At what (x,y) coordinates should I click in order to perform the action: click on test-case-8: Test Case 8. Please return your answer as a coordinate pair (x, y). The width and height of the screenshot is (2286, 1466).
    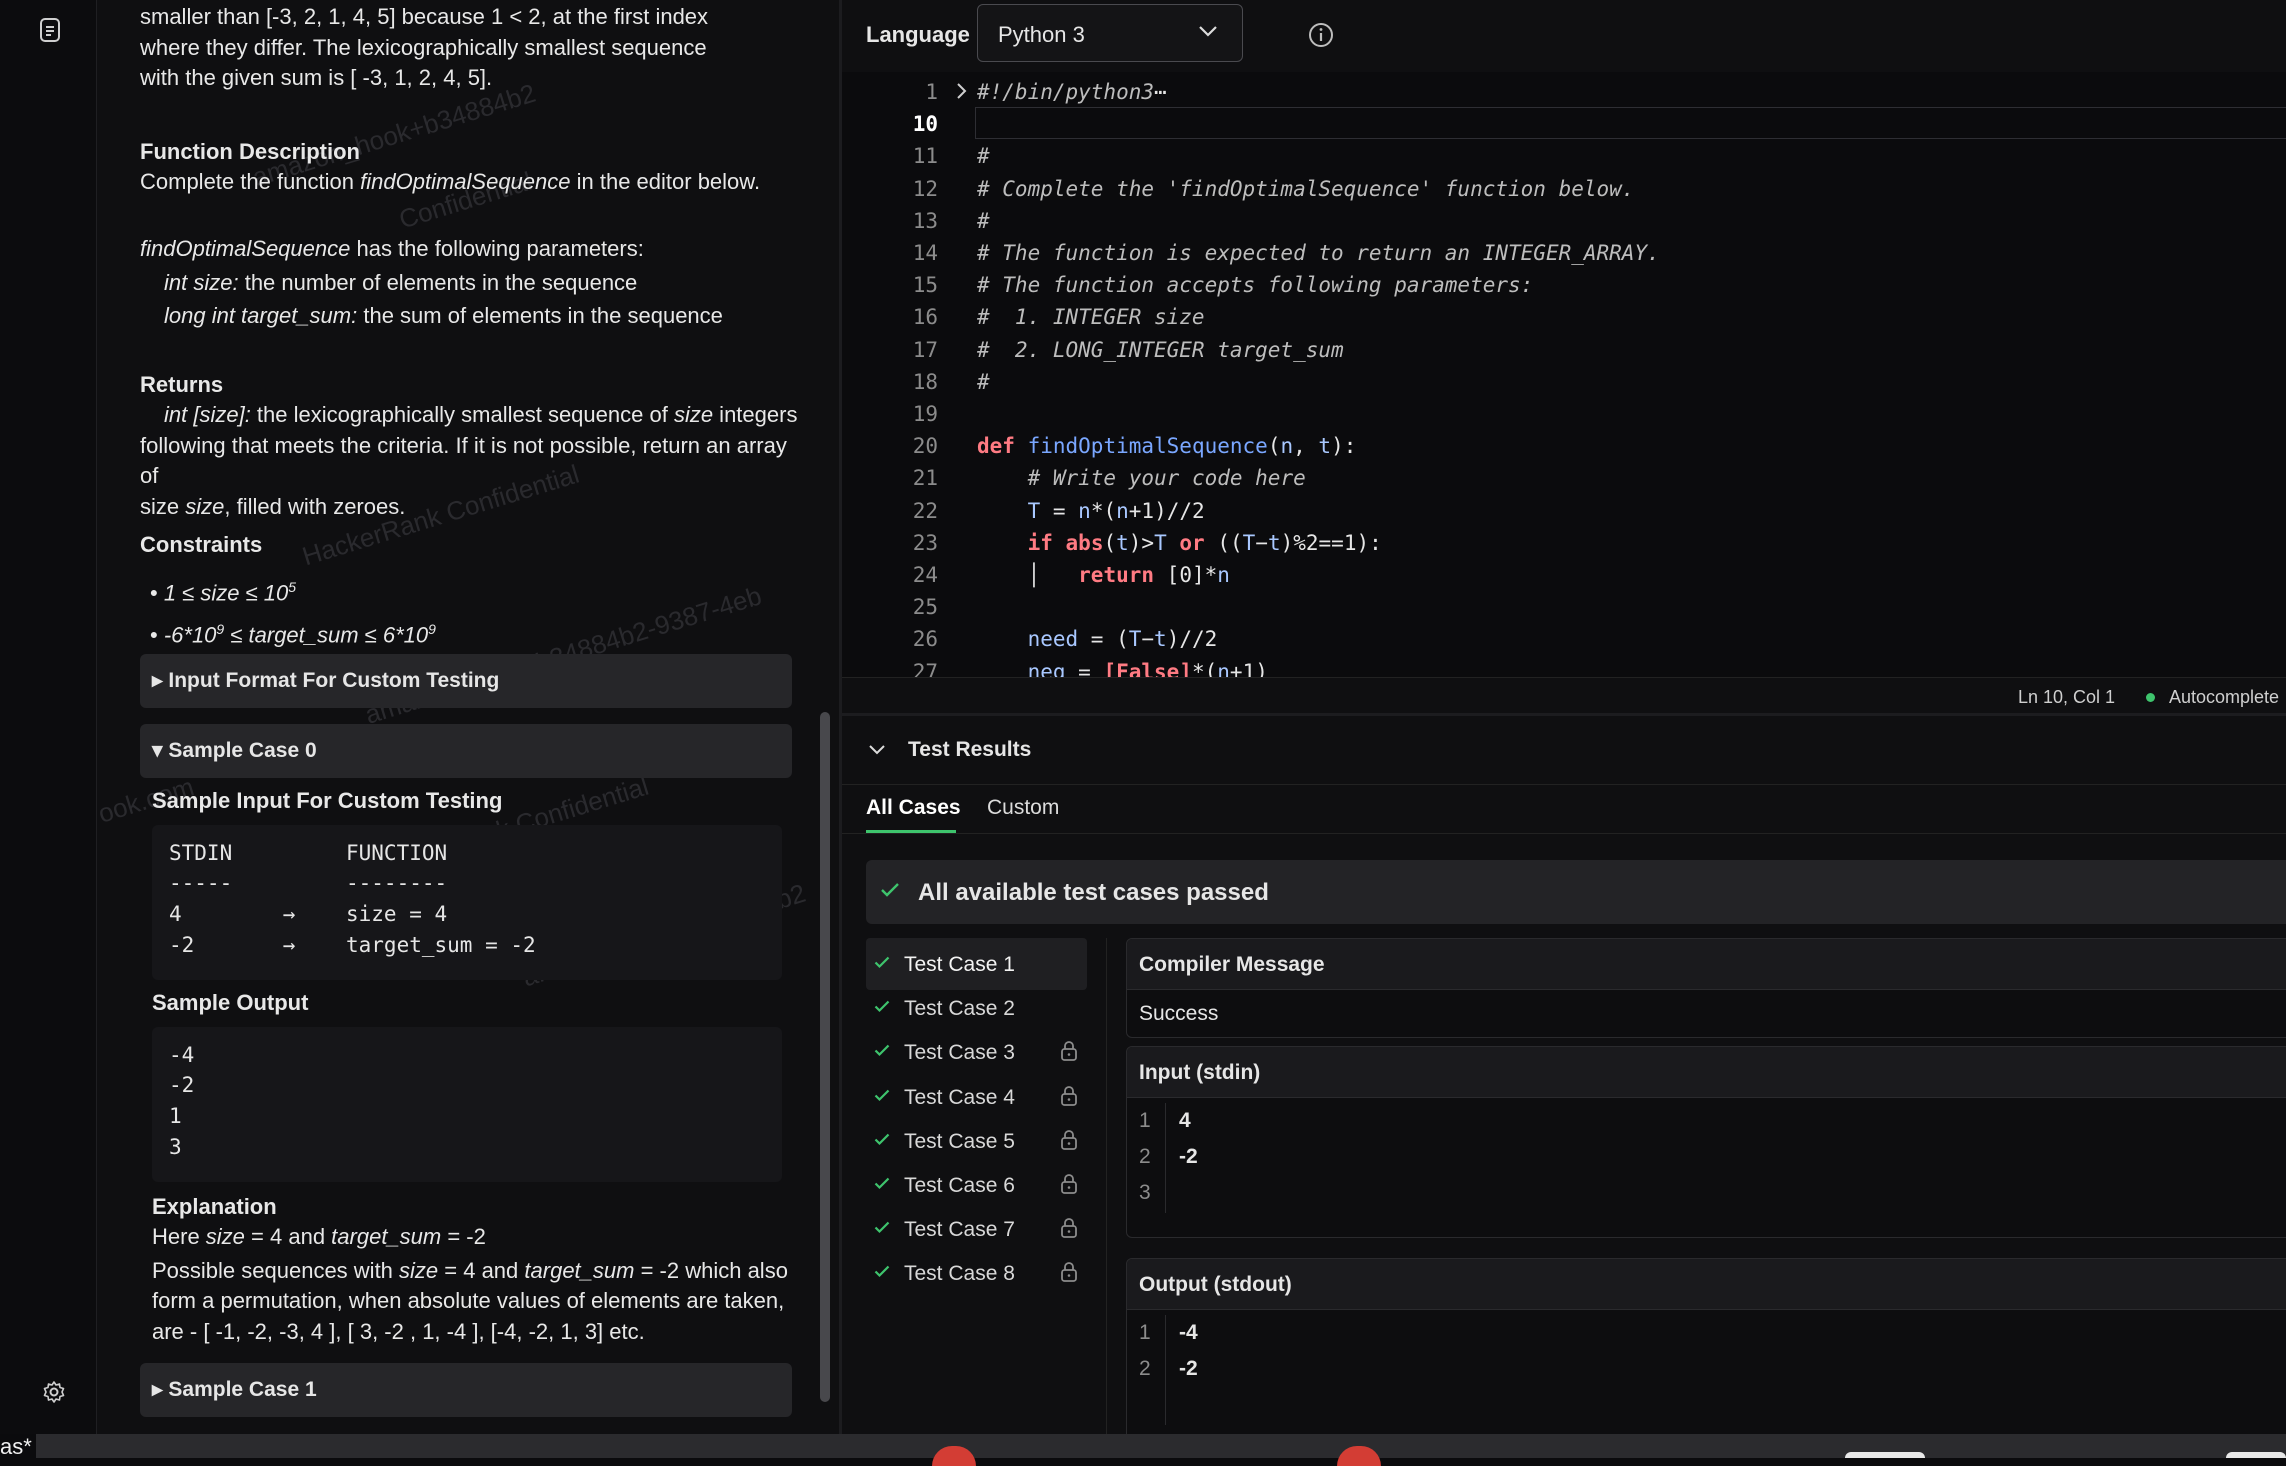
    Looking at the image, I should click on (976, 1273).